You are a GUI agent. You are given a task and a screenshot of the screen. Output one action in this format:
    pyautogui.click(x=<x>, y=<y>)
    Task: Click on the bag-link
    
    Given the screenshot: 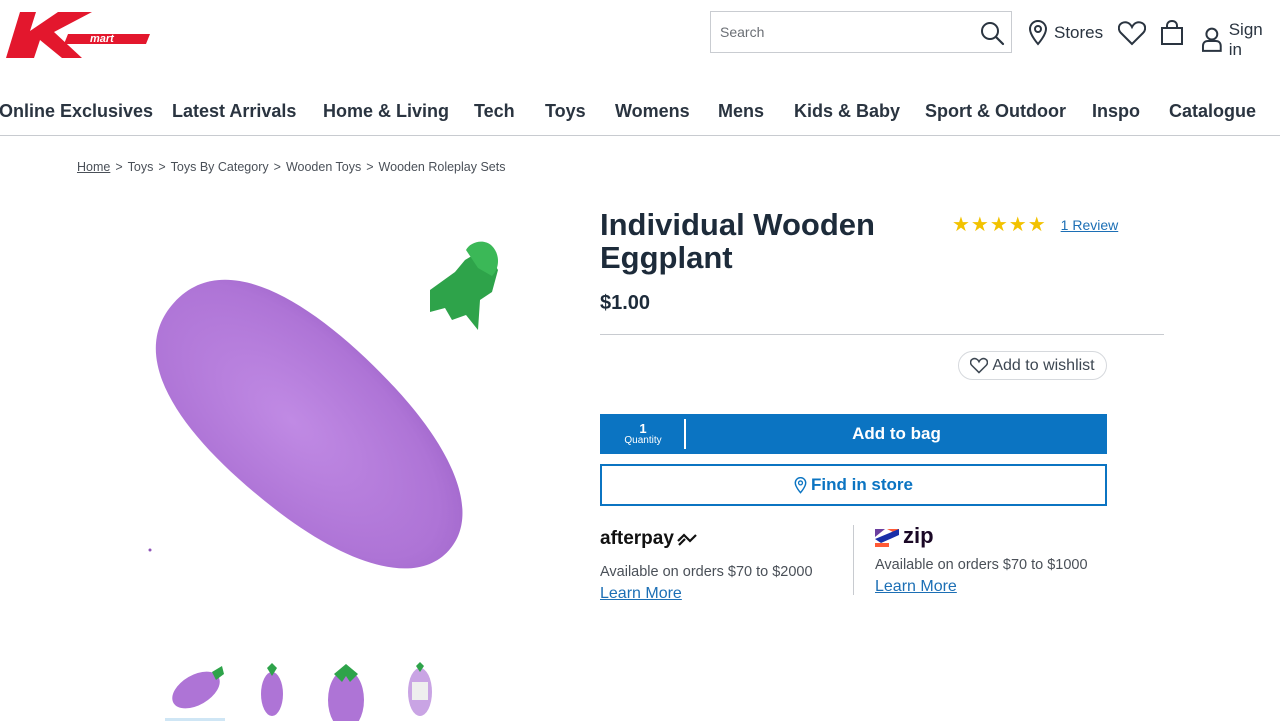 What is the action you would take?
    pyautogui.click(x=1172, y=33)
    